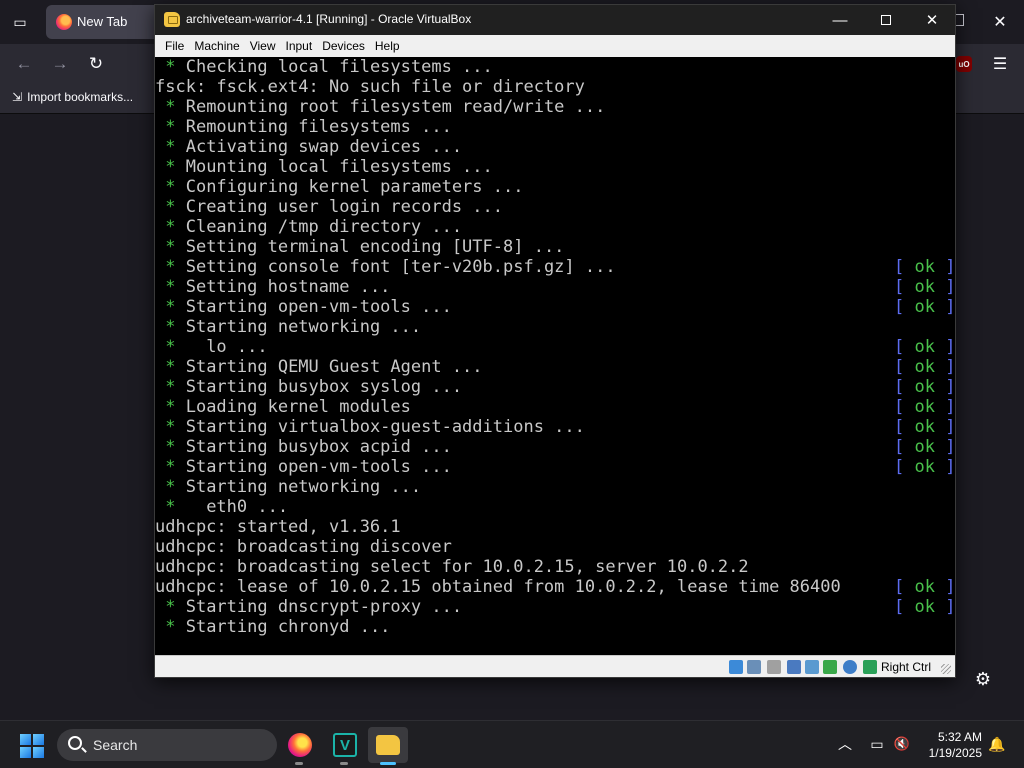 The width and height of the screenshot is (1024, 768). Describe the element at coordinates (850, 667) in the screenshot. I see `display-icon` at that location.